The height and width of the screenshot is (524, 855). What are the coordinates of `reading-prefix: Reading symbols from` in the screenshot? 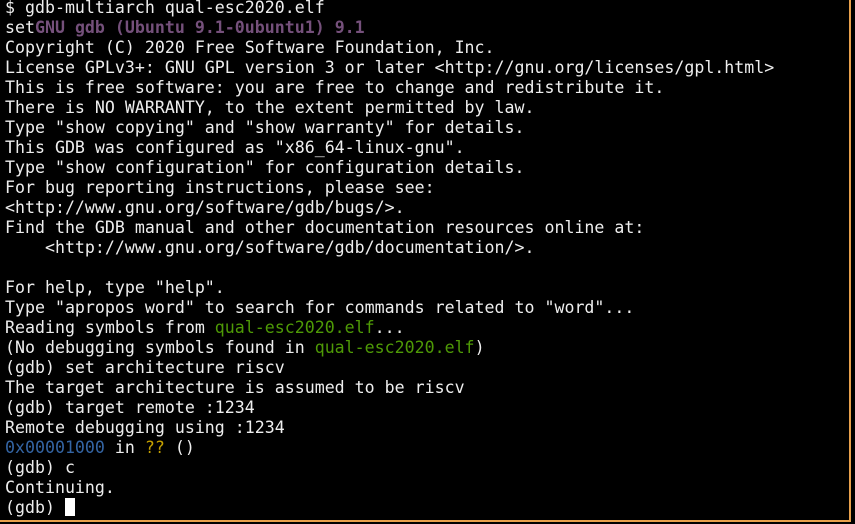 It's located at (110, 327).